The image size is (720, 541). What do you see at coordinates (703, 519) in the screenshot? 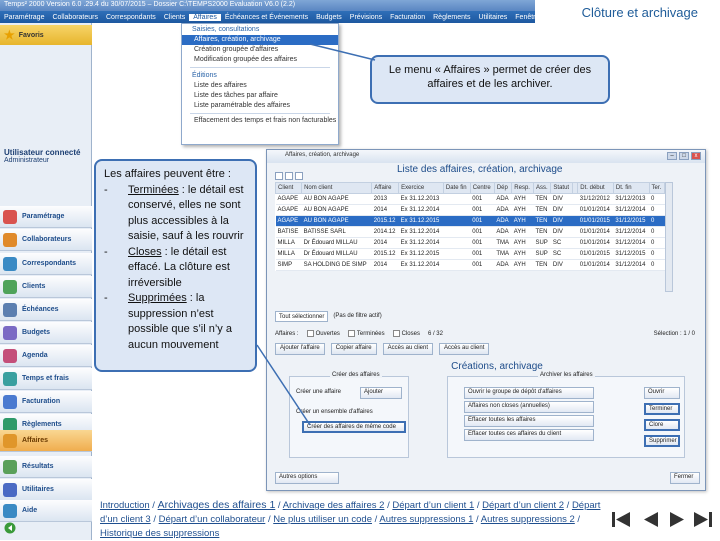
I see `last-slide-icon` at bounding box center [703, 519].